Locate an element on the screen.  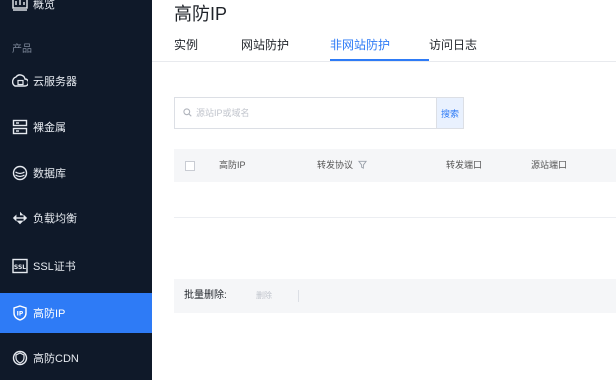
sidebar-item-label: 负载均衡 is located at coordinates (55, 219).